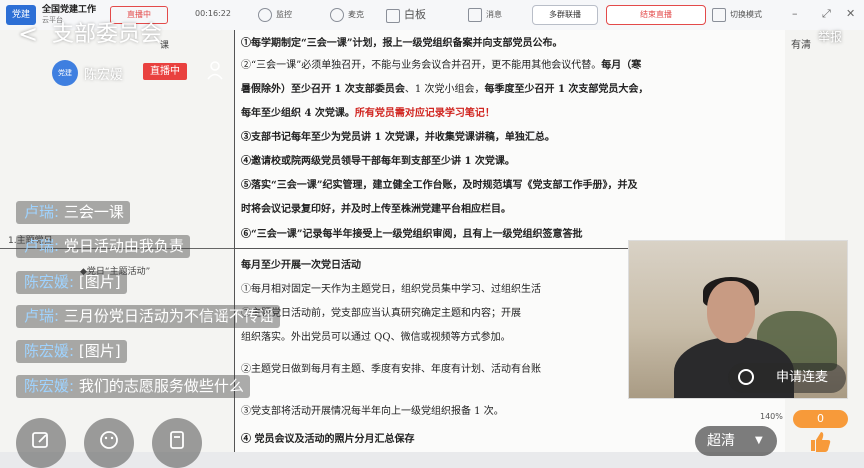 The image size is (864, 468). I want to click on document-icon, so click(177, 440).